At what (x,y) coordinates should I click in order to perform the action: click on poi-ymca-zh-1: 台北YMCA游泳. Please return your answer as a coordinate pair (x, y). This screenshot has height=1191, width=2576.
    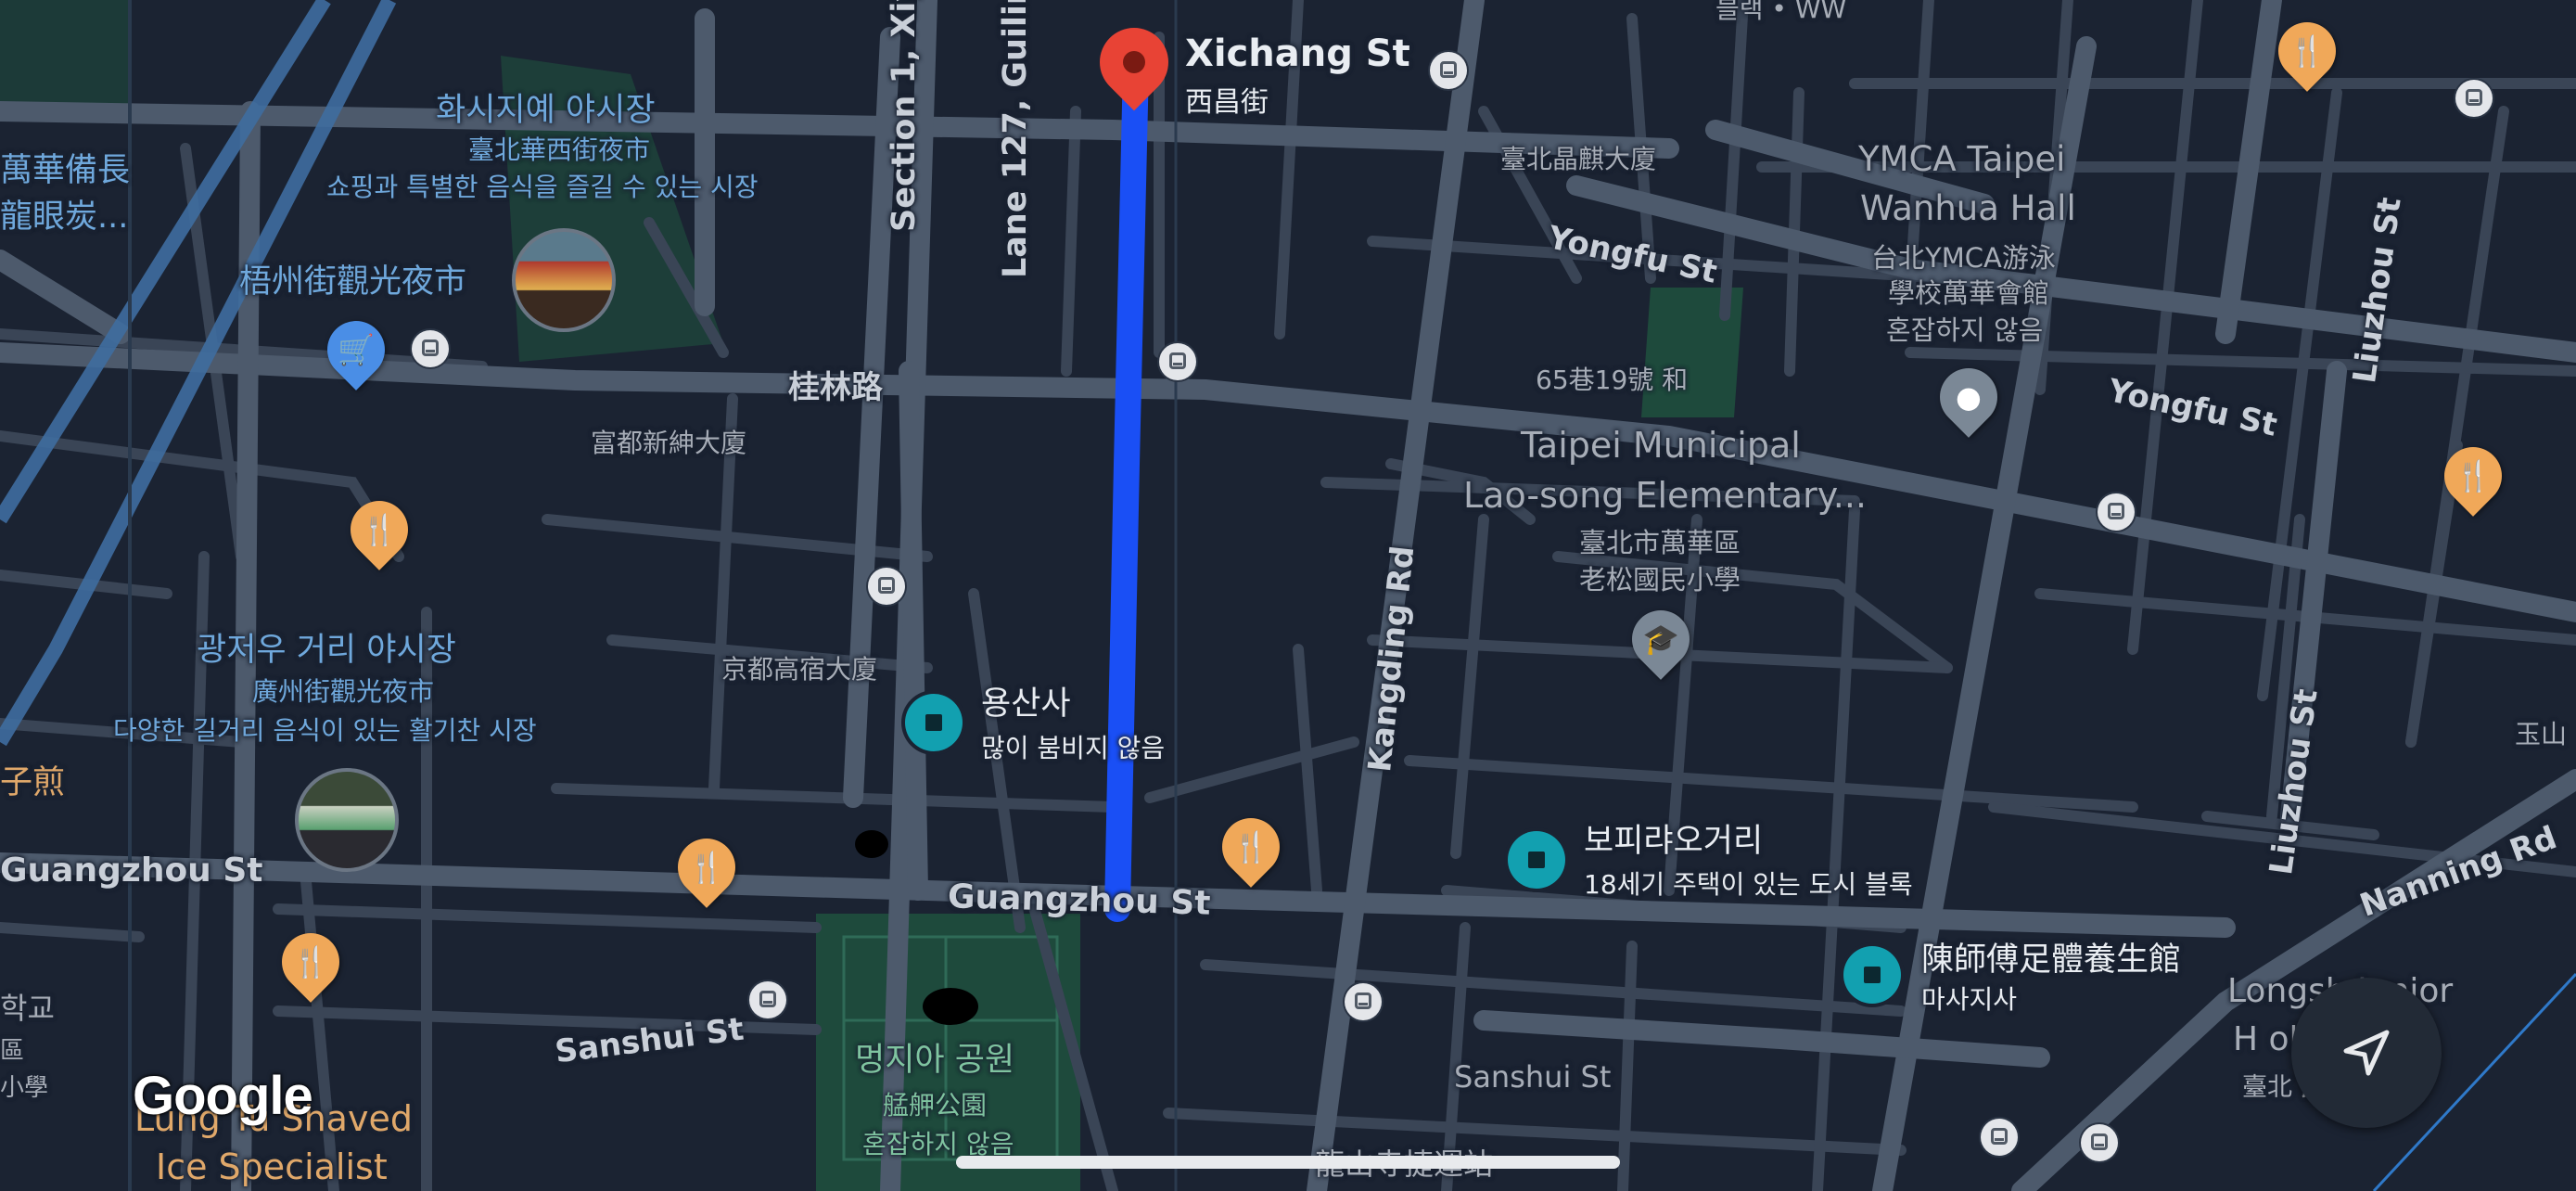
    Looking at the image, I should click on (1964, 258).